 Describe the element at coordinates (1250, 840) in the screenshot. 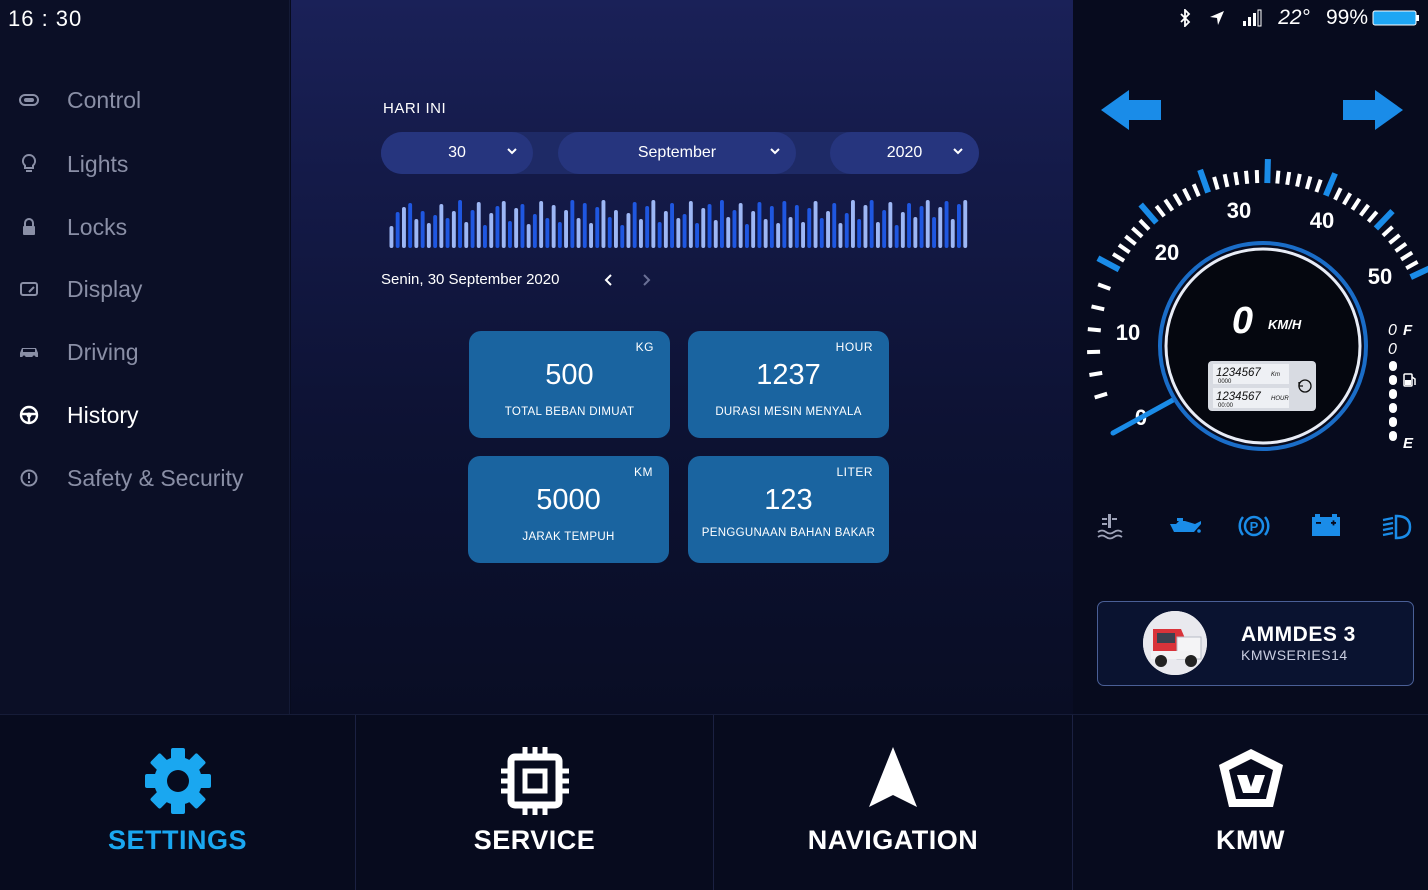

I see `tab-label: KMW` at that location.